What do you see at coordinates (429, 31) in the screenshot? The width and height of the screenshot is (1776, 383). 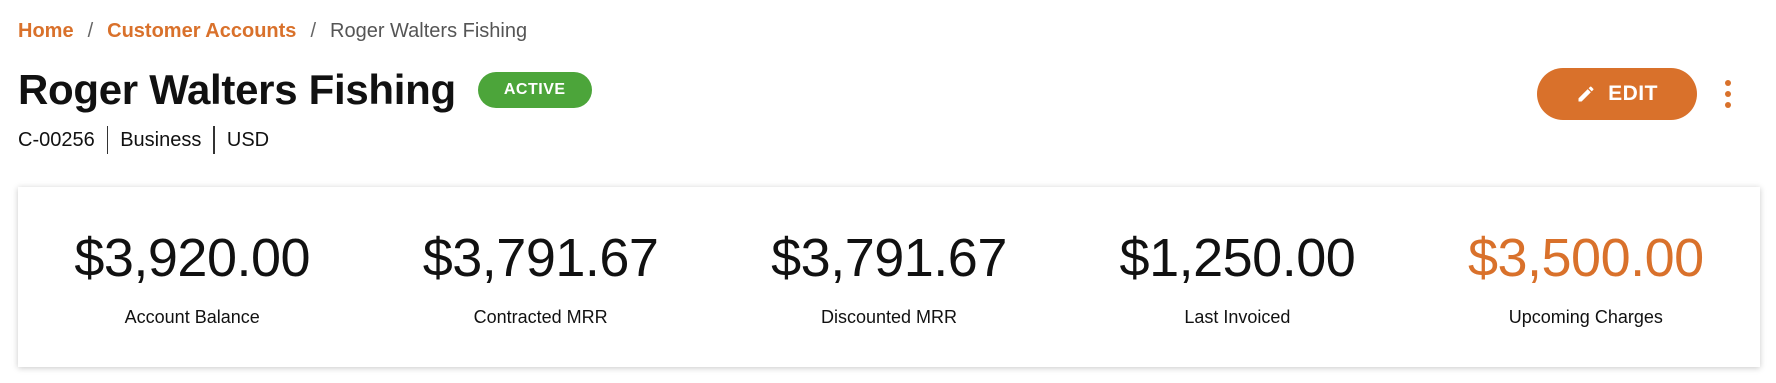 I see `breadcrumb-current: Roger Walters Fishing` at bounding box center [429, 31].